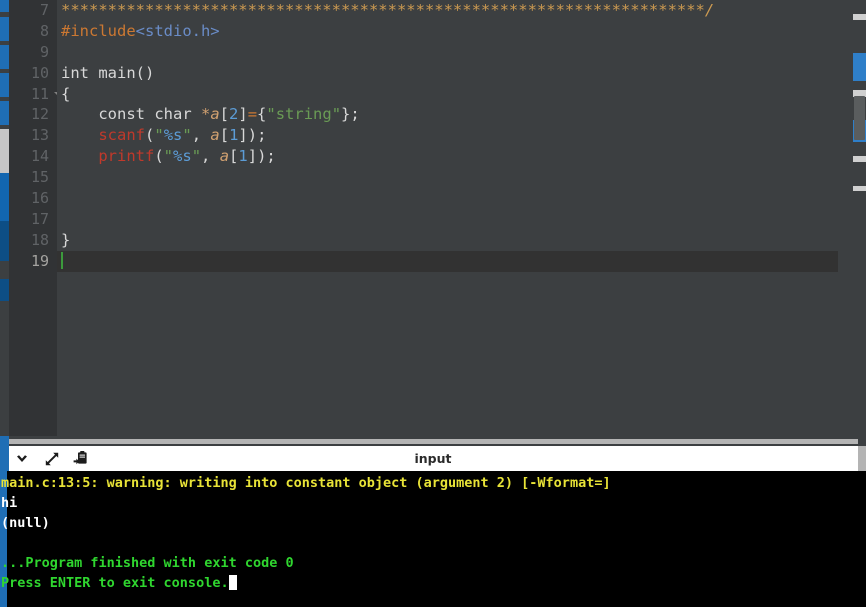 The width and height of the screenshot is (866, 607). I want to click on editor-line-number-gutter: 7 8 9 10 11 12 13 14 15 16 17 18 19, so click(35, 218).